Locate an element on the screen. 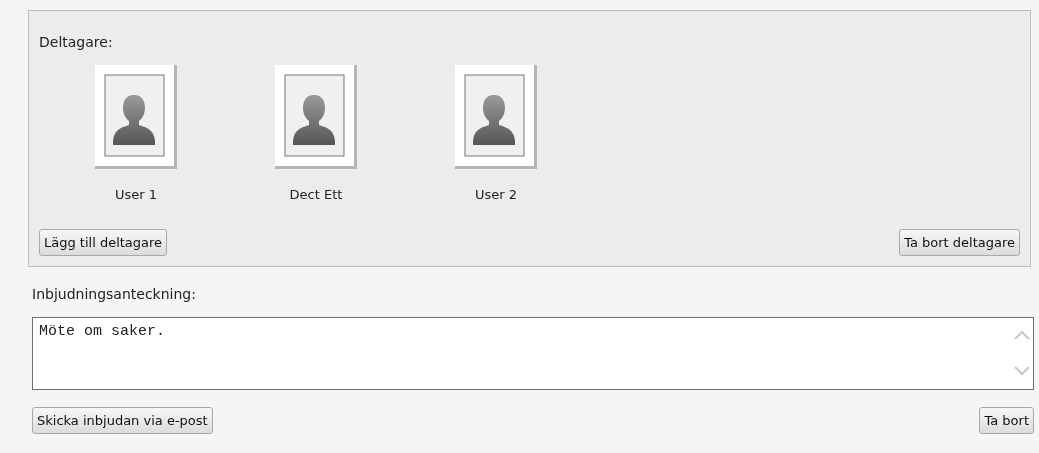  participant-name: User 2 is located at coordinates (495, 194).